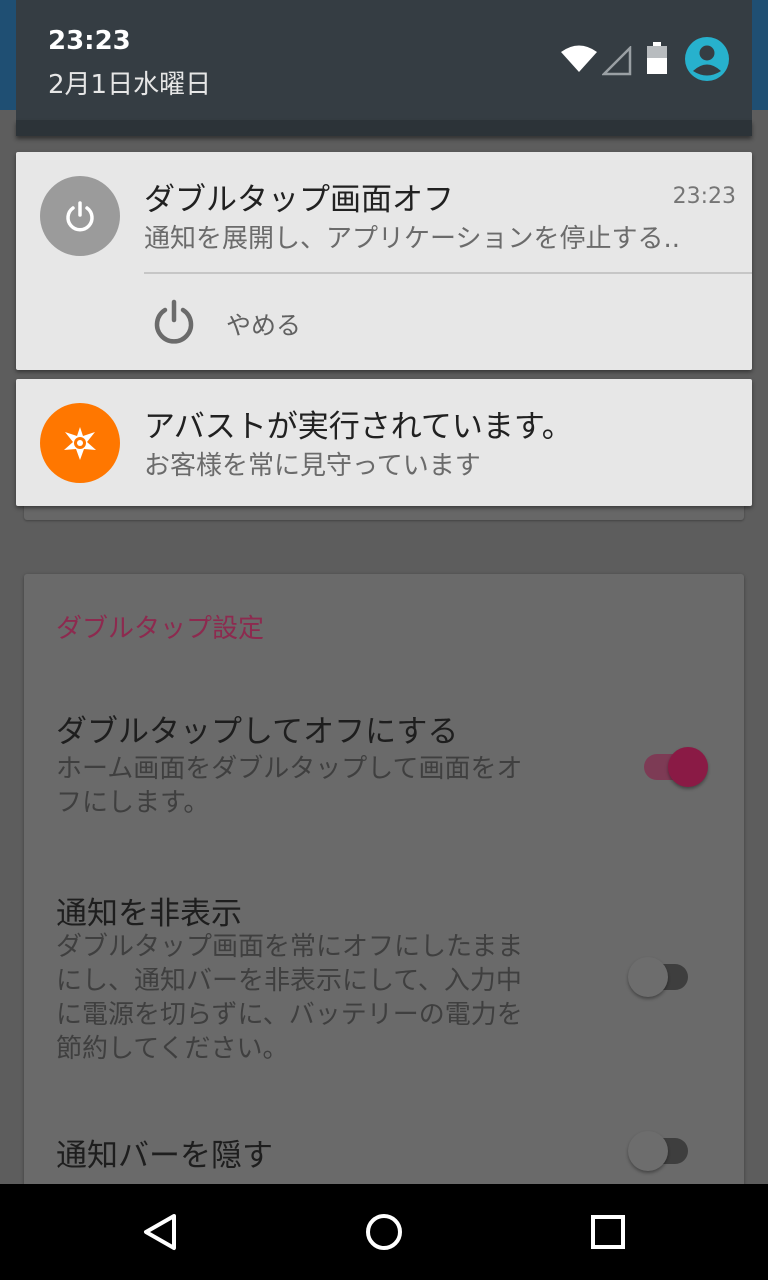 This screenshot has width=768, height=1280. I want to click on shade-quick-settings-edge, so click(384, 128).